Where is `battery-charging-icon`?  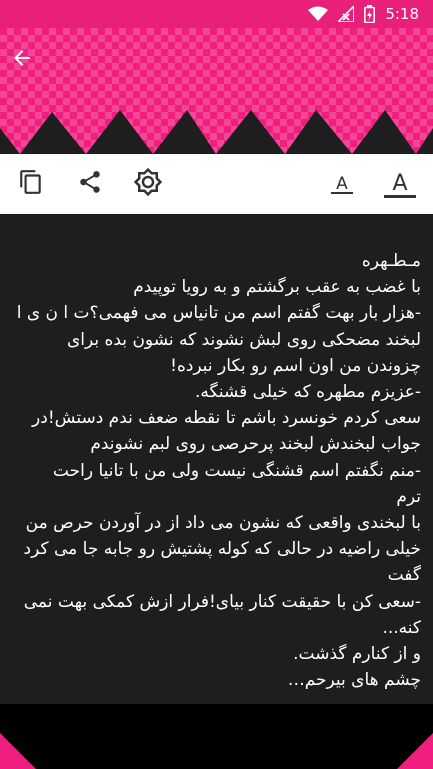 battery-charging-icon is located at coordinates (370, 14).